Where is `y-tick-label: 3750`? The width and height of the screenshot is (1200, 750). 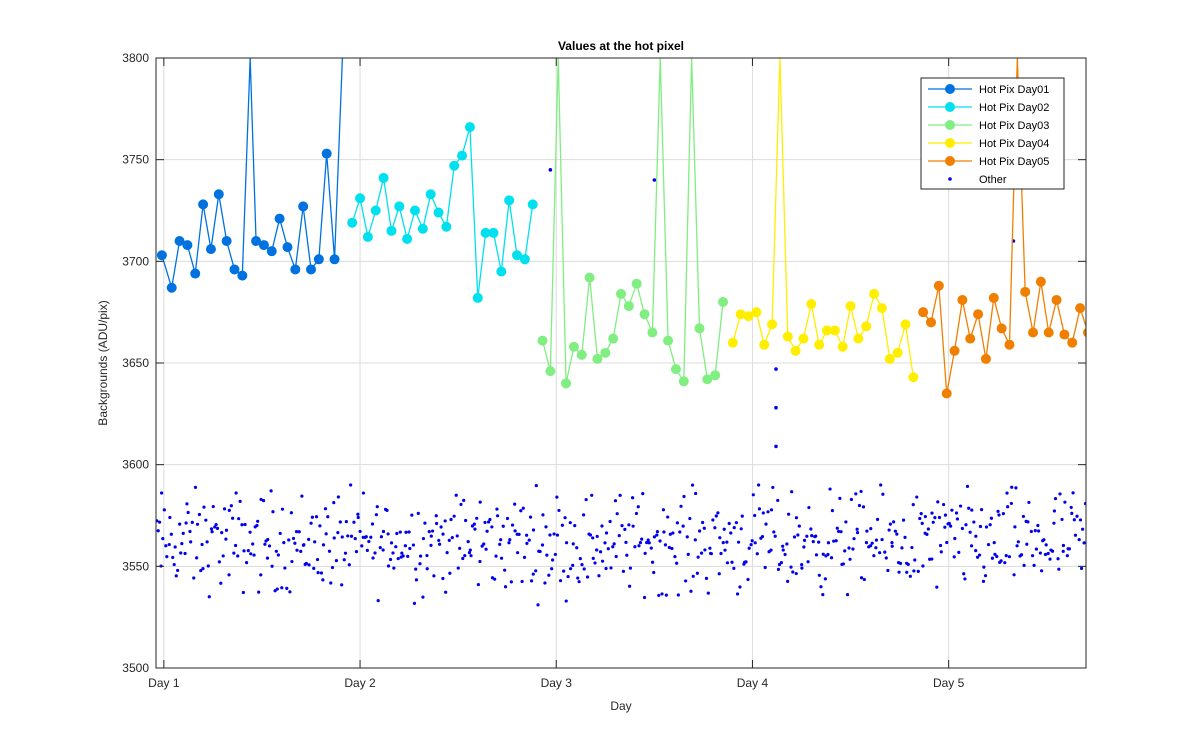 y-tick-label: 3750 is located at coordinates (135, 160).